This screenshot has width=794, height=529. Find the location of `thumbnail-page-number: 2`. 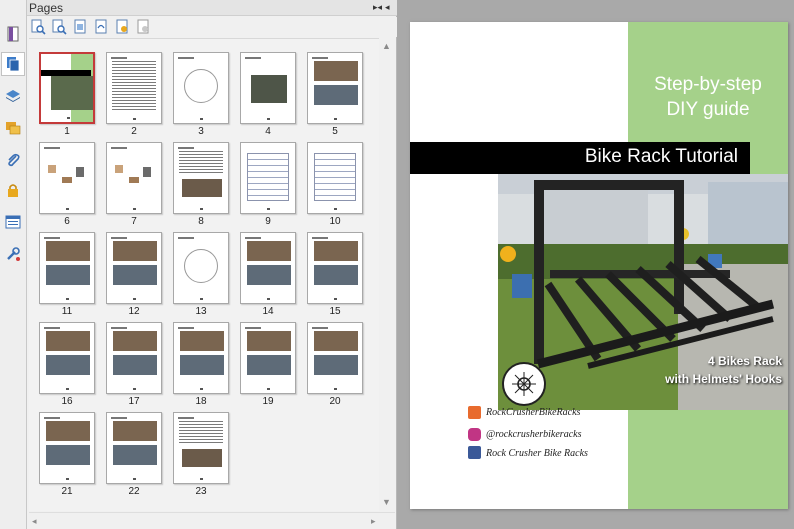

thumbnail-page-number: 2 is located at coordinates (134, 131).